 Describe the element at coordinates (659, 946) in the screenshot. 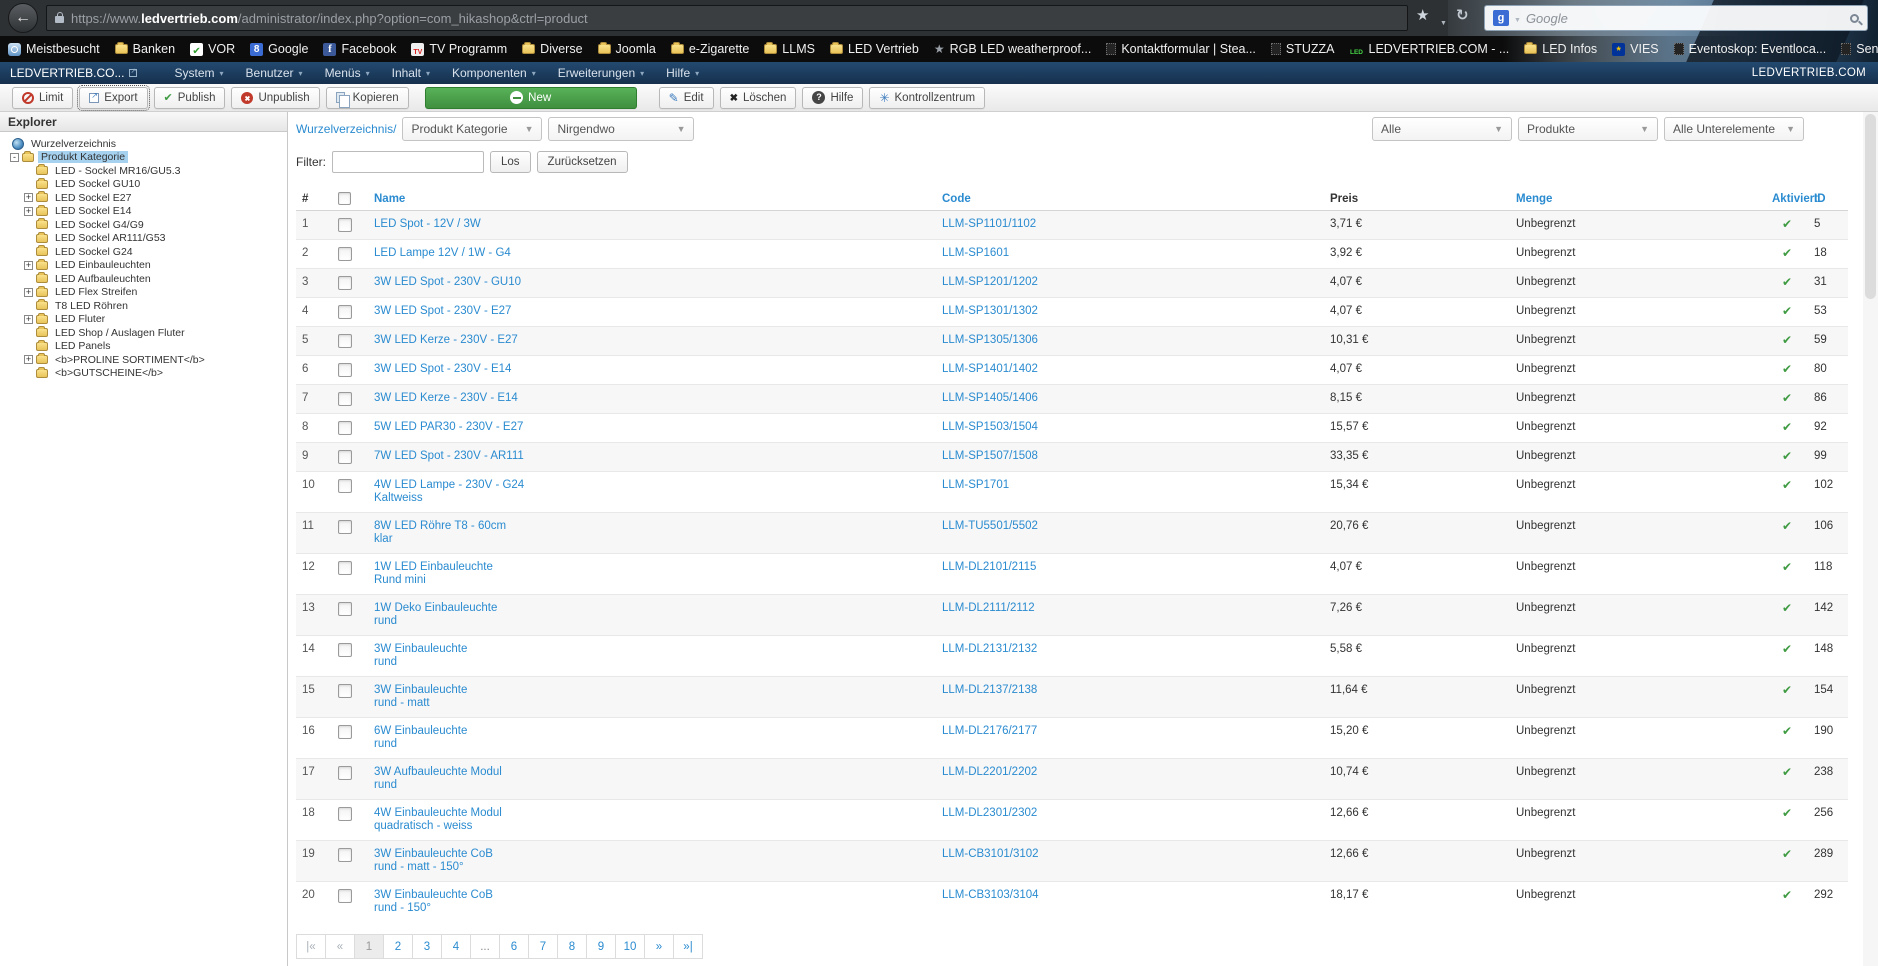

I see `page-link-item: »` at that location.